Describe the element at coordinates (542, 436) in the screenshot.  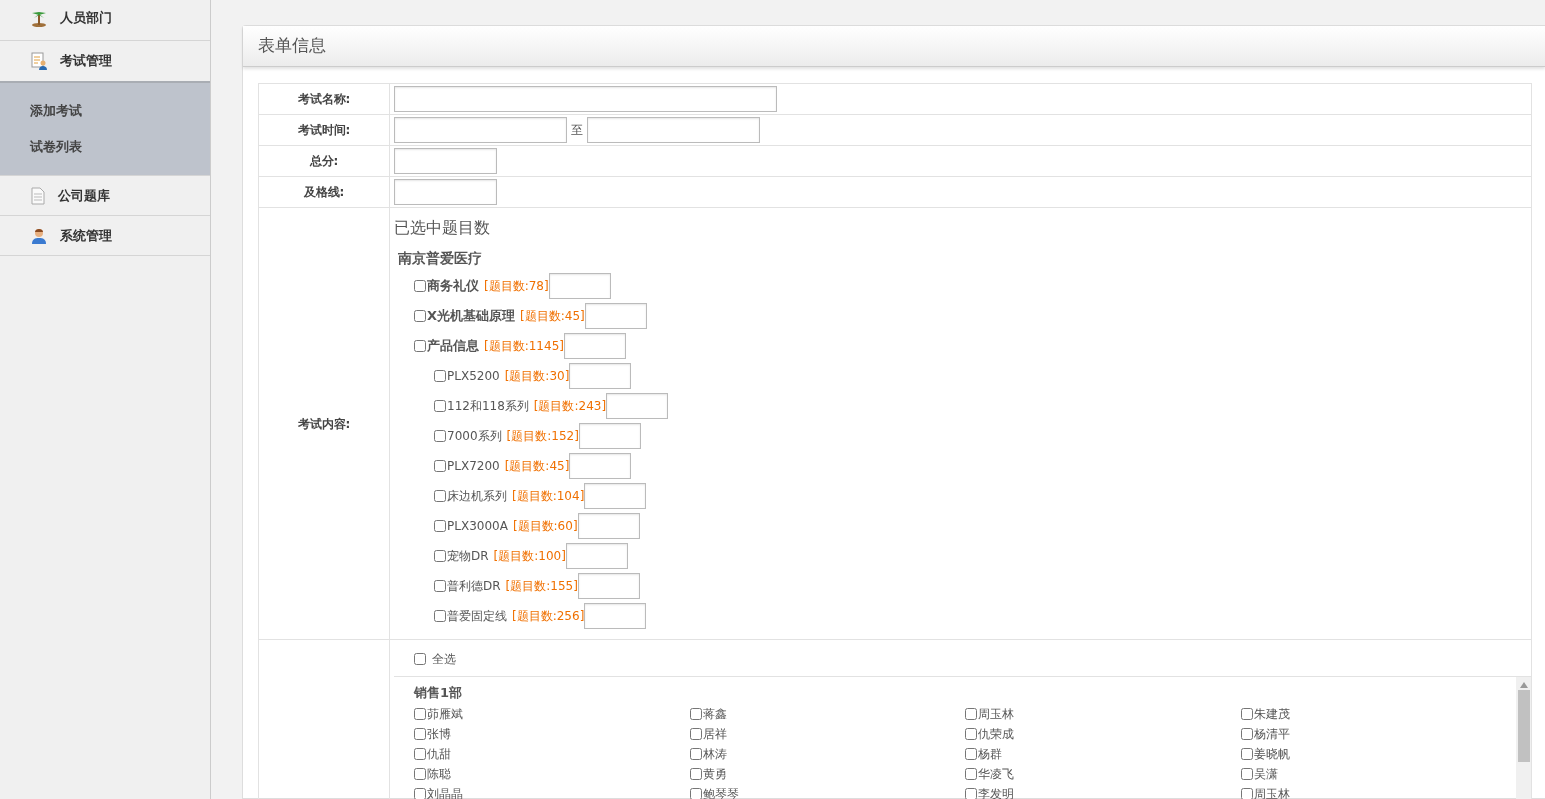
I see `question-count: [题目数:152]` at that location.